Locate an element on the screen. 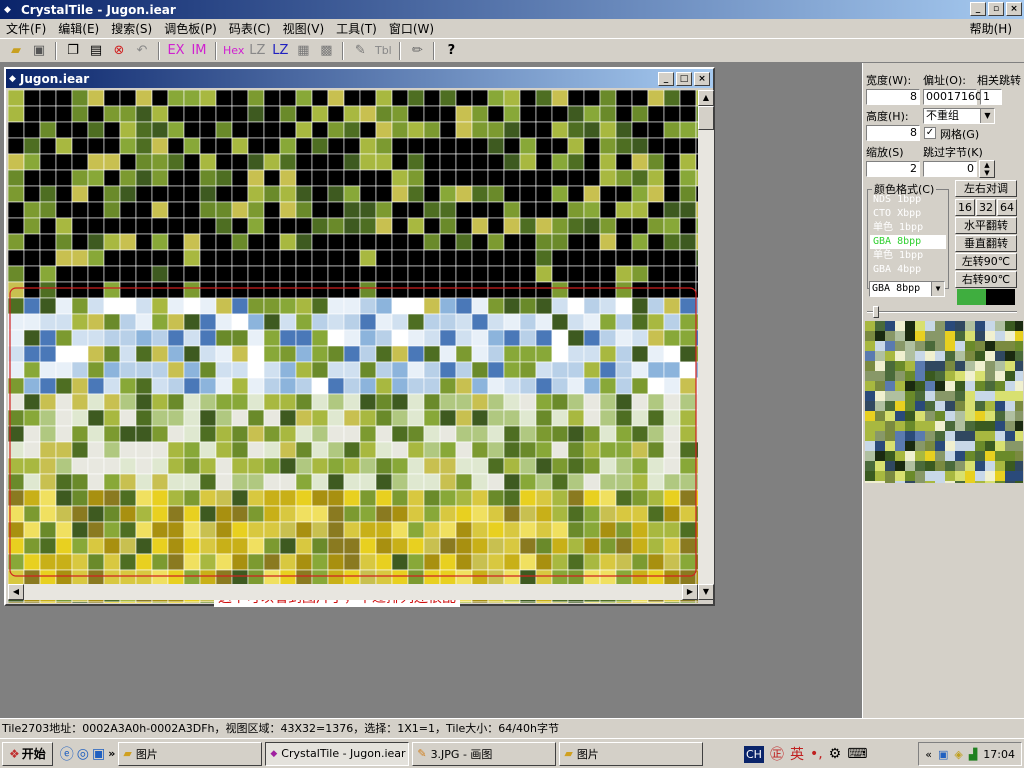 The width and height of the screenshot is (1024, 768). open-folder-icon: ▰ is located at coordinates (16, 51).